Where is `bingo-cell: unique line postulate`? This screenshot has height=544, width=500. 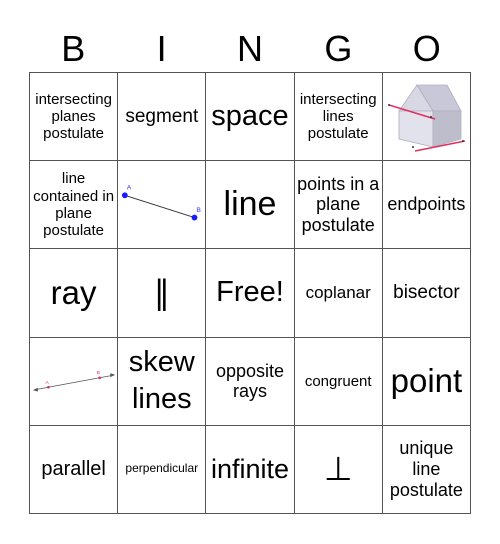 bingo-cell: unique line postulate is located at coordinates (426, 469).